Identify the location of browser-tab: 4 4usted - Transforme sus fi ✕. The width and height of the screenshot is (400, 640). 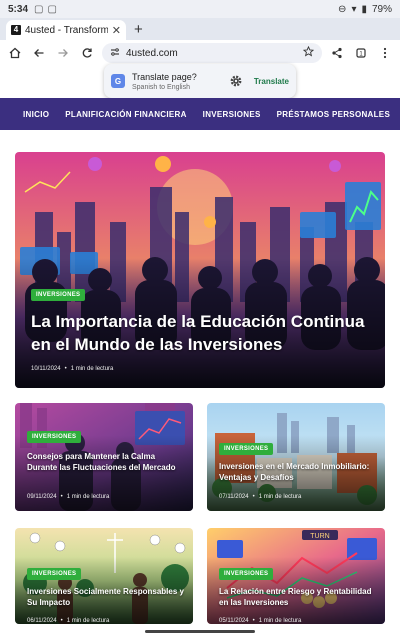
(66, 30).